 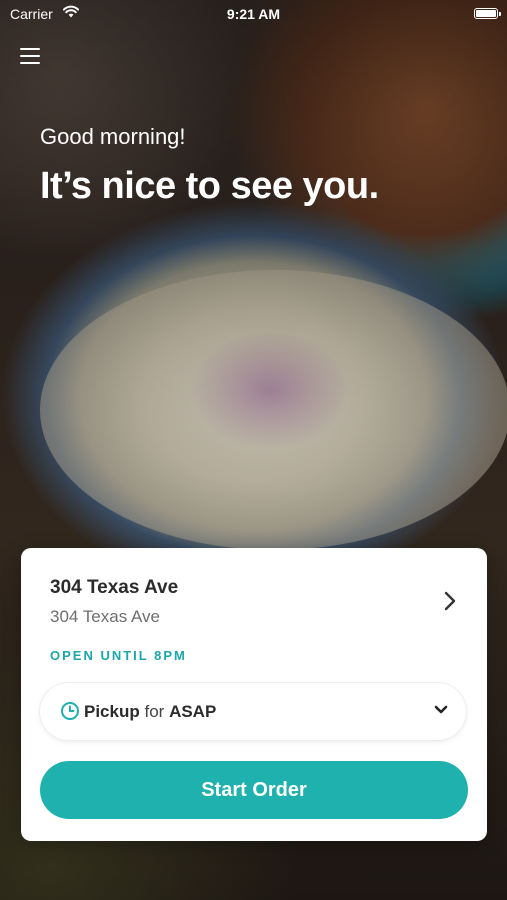 What do you see at coordinates (105, 616) in the screenshot?
I see `location-address: 304 Texas Ave` at bounding box center [105, 616].